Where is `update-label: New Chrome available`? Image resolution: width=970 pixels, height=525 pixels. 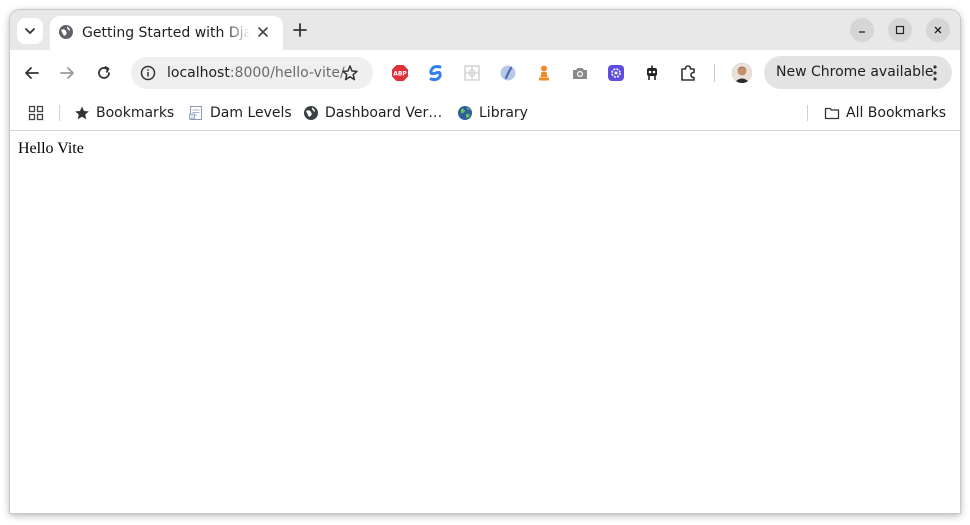 update-label: New Chrome available is located at coordinates (855, 72).